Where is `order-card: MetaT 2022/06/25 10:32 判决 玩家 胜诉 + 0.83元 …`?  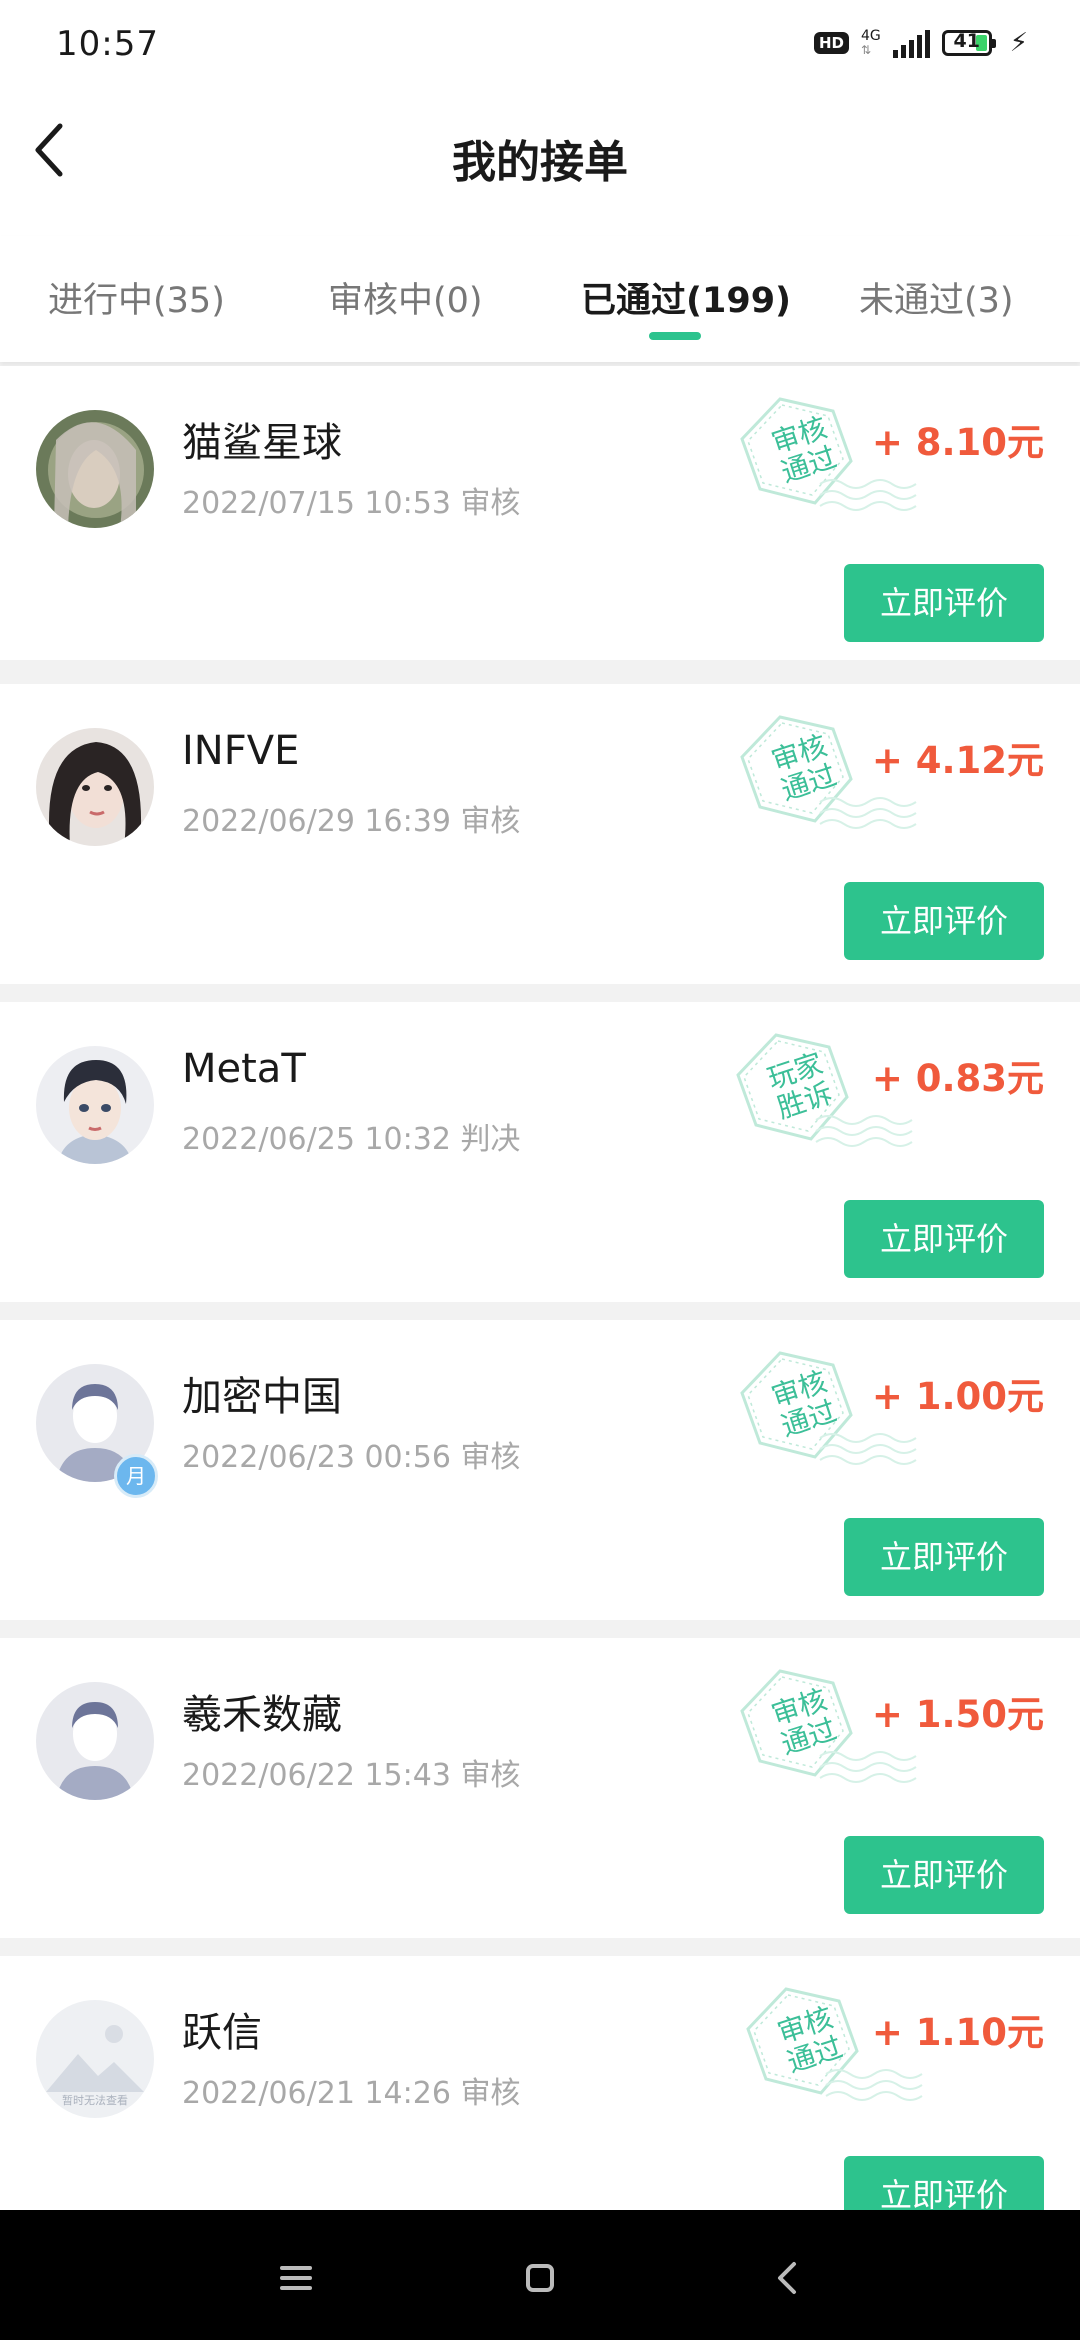 order-card: MetaT 2022/06/25 10:32 判决 玩家 胜诉 + 0.83元 … is located at coordinates (540, 1152).